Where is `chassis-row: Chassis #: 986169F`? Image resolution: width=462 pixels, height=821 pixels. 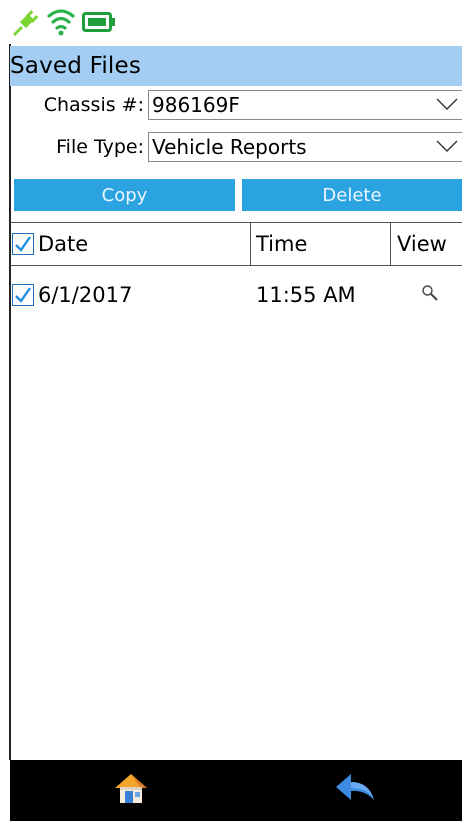
chassis-row: Chassis #: 986169F is located at coordinates (236, 105).